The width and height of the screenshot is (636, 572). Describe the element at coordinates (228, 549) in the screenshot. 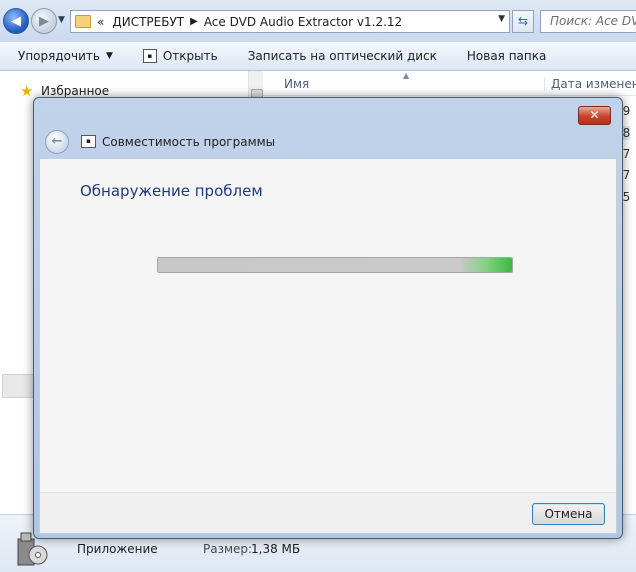

I see `file-size-label: Размер:` at that location.